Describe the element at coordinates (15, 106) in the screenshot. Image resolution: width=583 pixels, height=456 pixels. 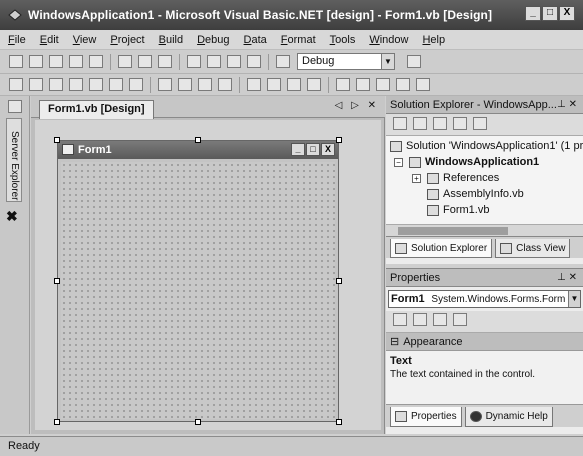
I see `server-explorer-icon` at that location.